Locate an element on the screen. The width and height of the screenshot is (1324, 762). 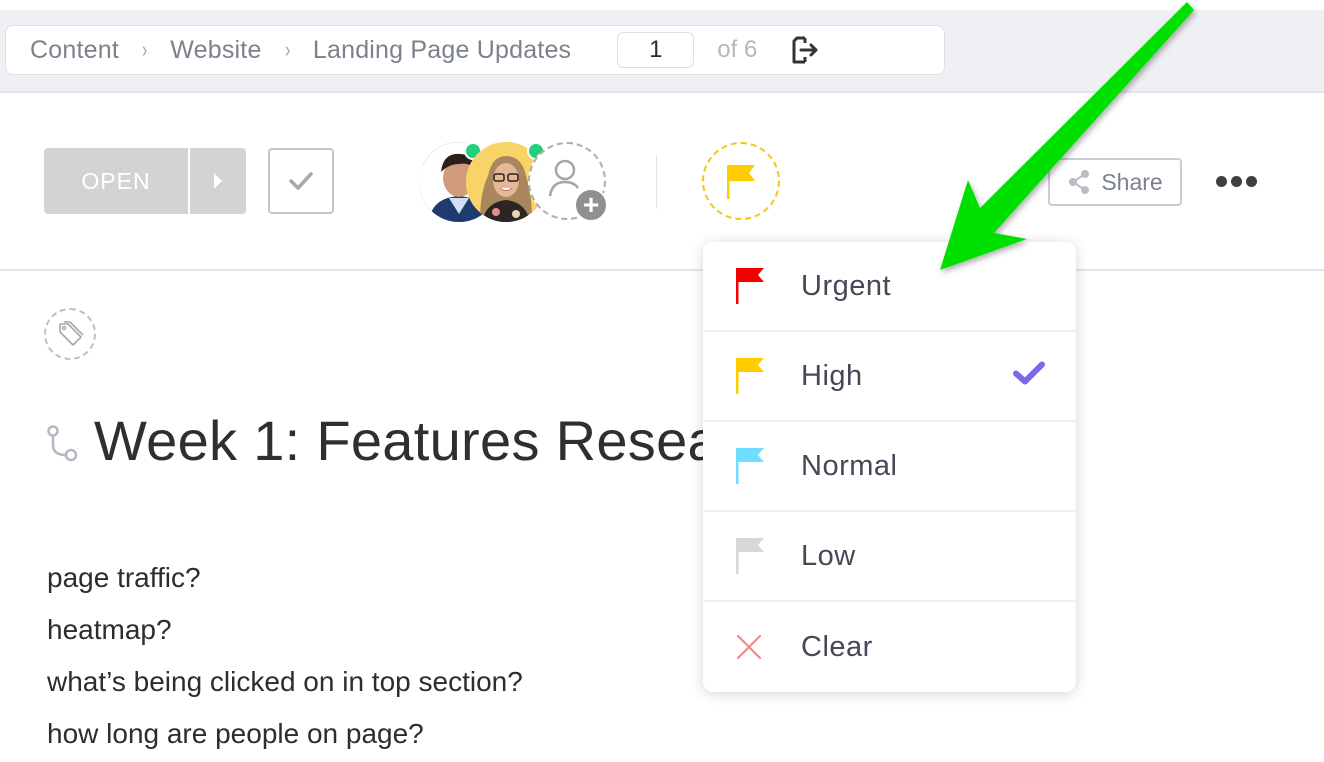
priority-option-high: High is located at coordinates (889, 377).